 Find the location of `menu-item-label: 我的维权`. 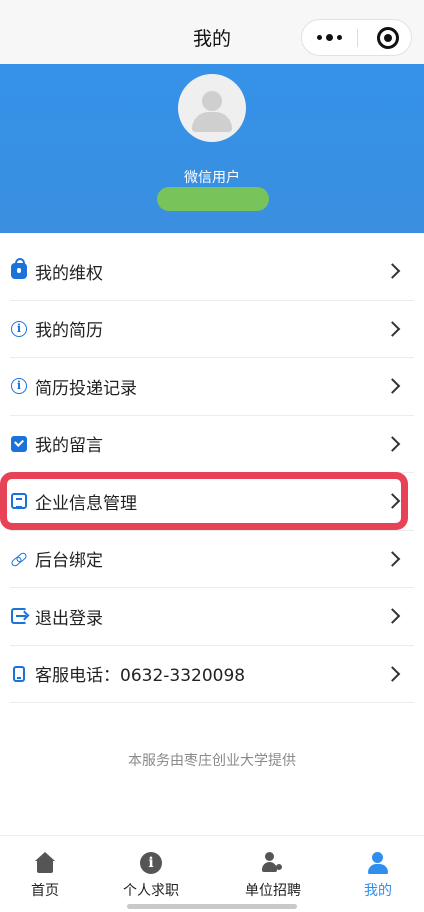

menu-item-label: 我的维权 is located at coordinates (69, 273).